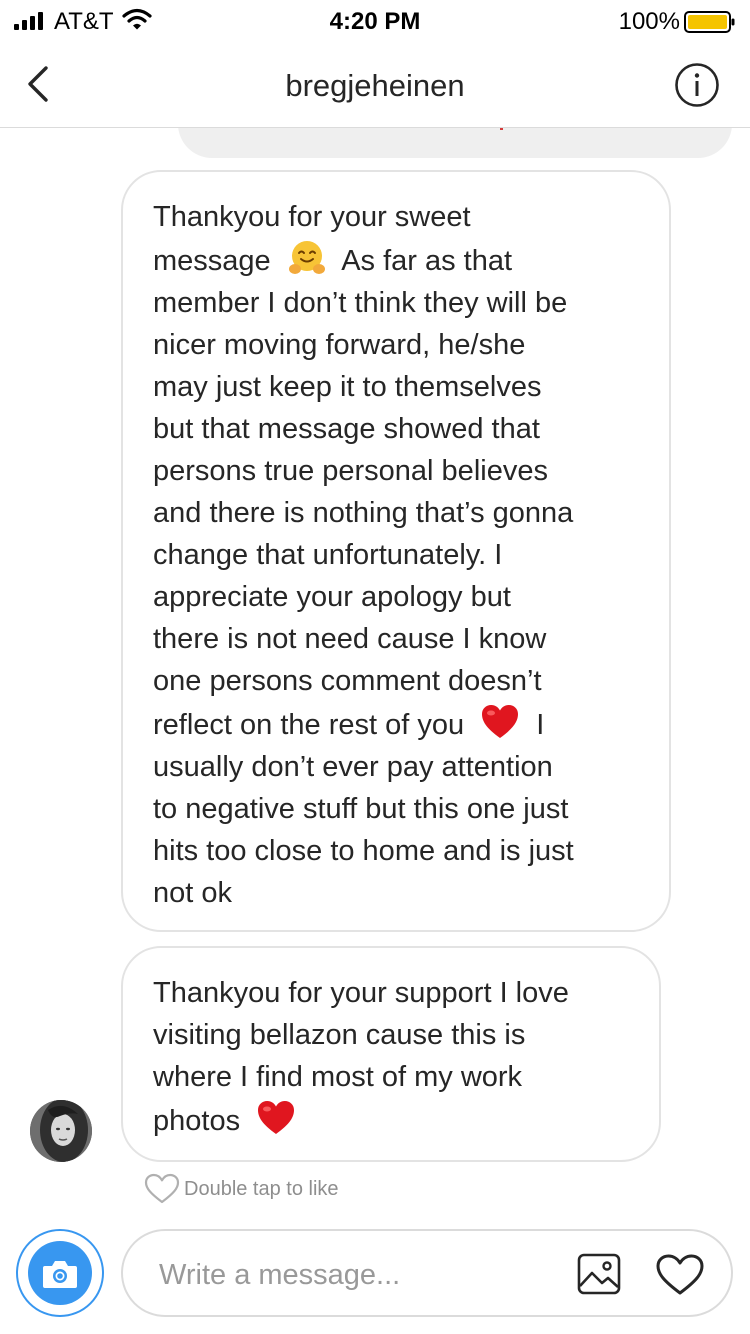 The height and width of the screenshot is (1334, 750). I want to click on conversation-header: bregjeheinen, so click(375, 84).